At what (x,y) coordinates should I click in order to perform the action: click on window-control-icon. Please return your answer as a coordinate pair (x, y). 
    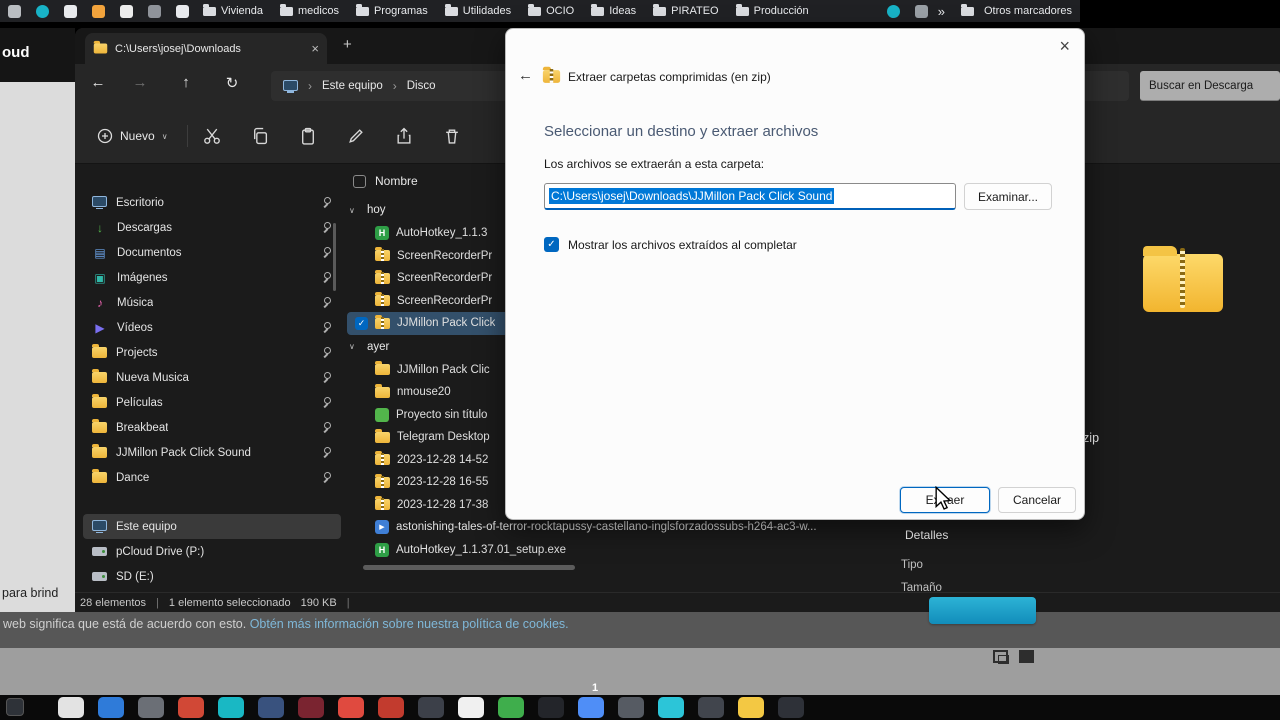
    Looking at the image, I should click on (1026, 656).